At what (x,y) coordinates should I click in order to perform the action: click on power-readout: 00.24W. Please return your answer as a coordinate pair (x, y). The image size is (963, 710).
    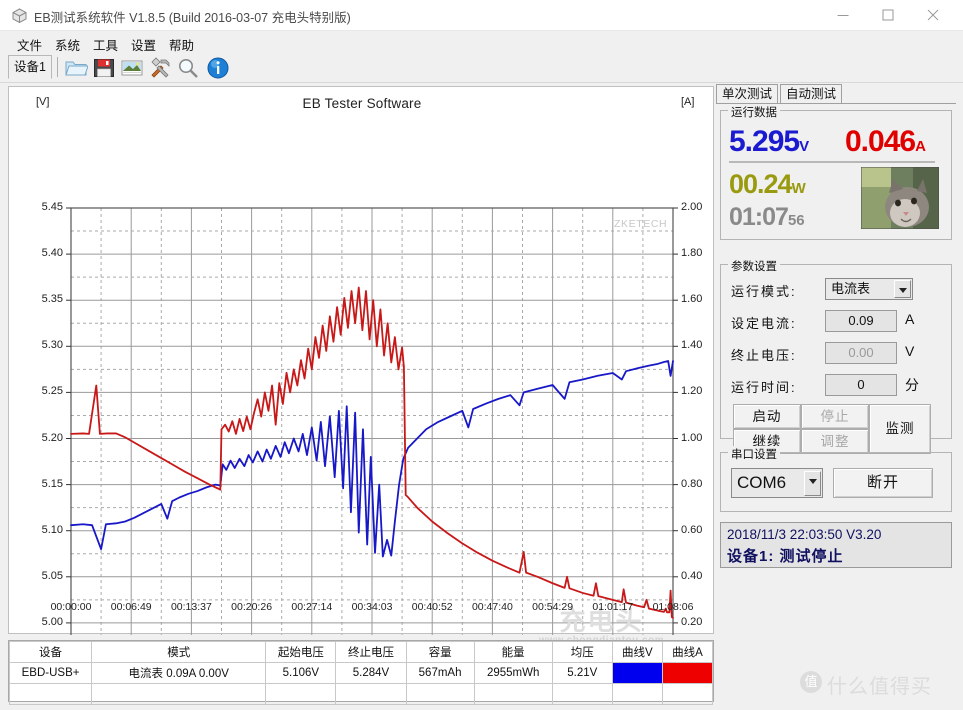
    Looking at the image, I should click on (767, 184).